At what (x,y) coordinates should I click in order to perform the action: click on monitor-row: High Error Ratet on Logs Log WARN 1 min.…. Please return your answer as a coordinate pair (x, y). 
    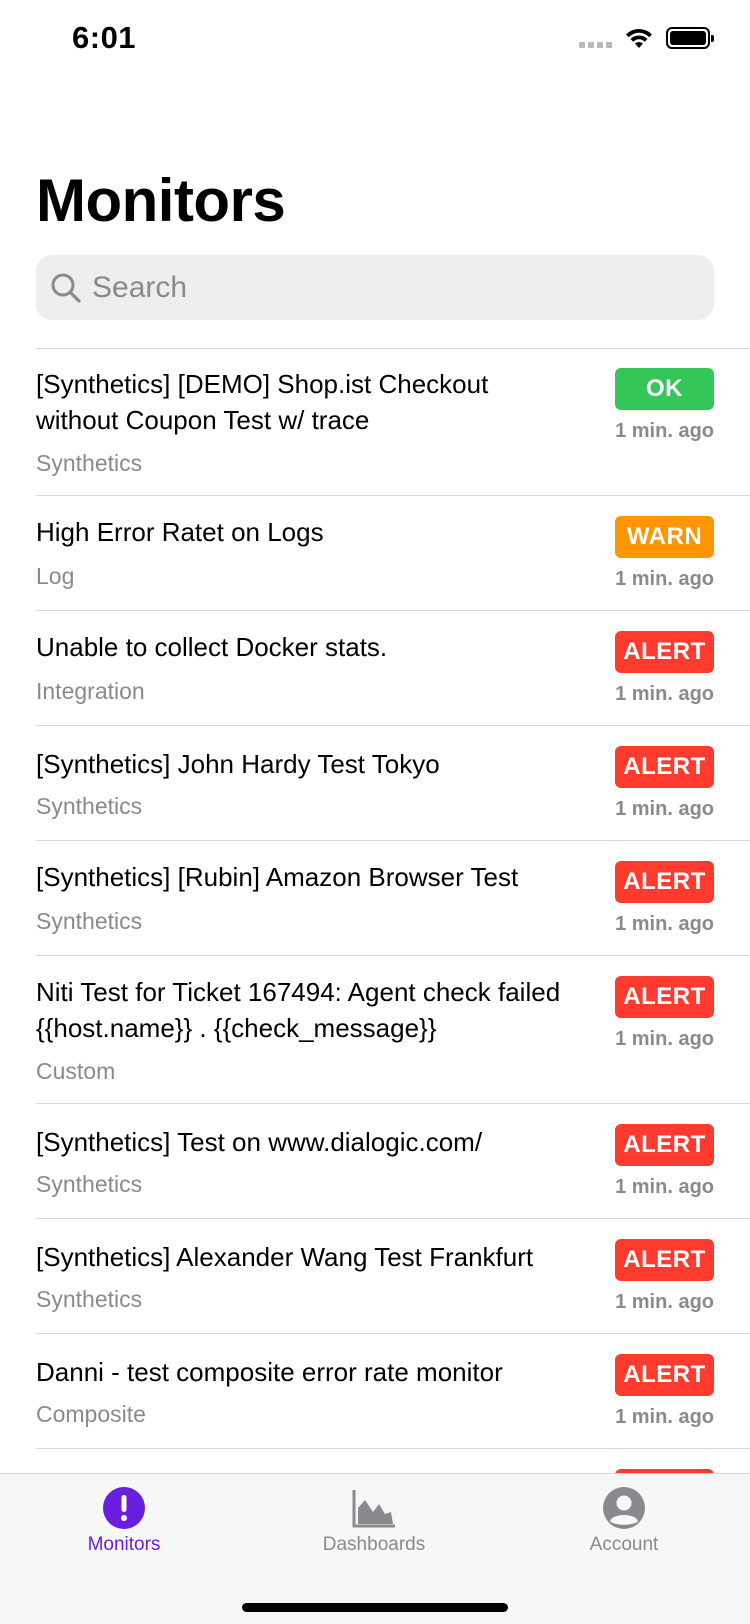
    Looking at the image, I should click on (393, 553).